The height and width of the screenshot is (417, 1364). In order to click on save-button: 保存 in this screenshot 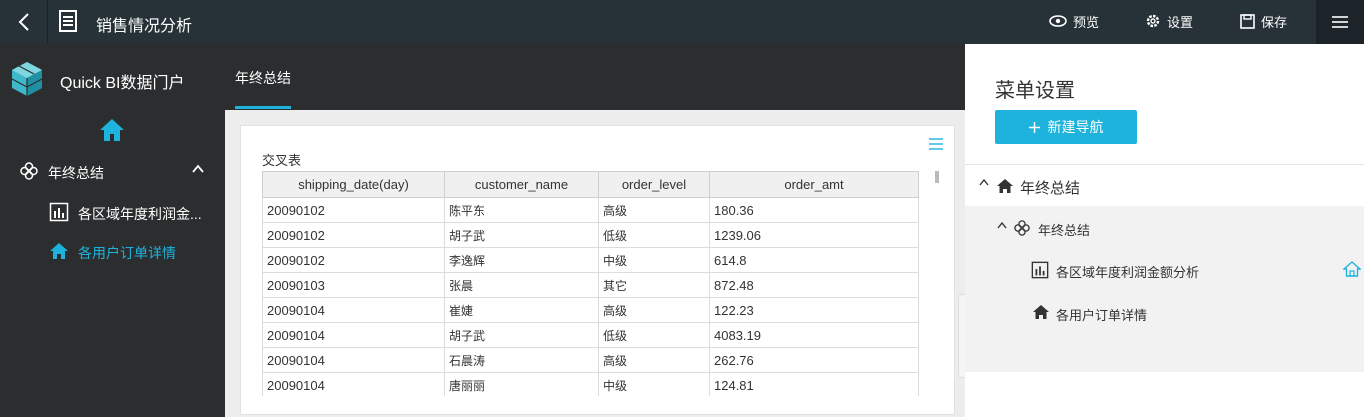, I will do `click(1263, 21)`.